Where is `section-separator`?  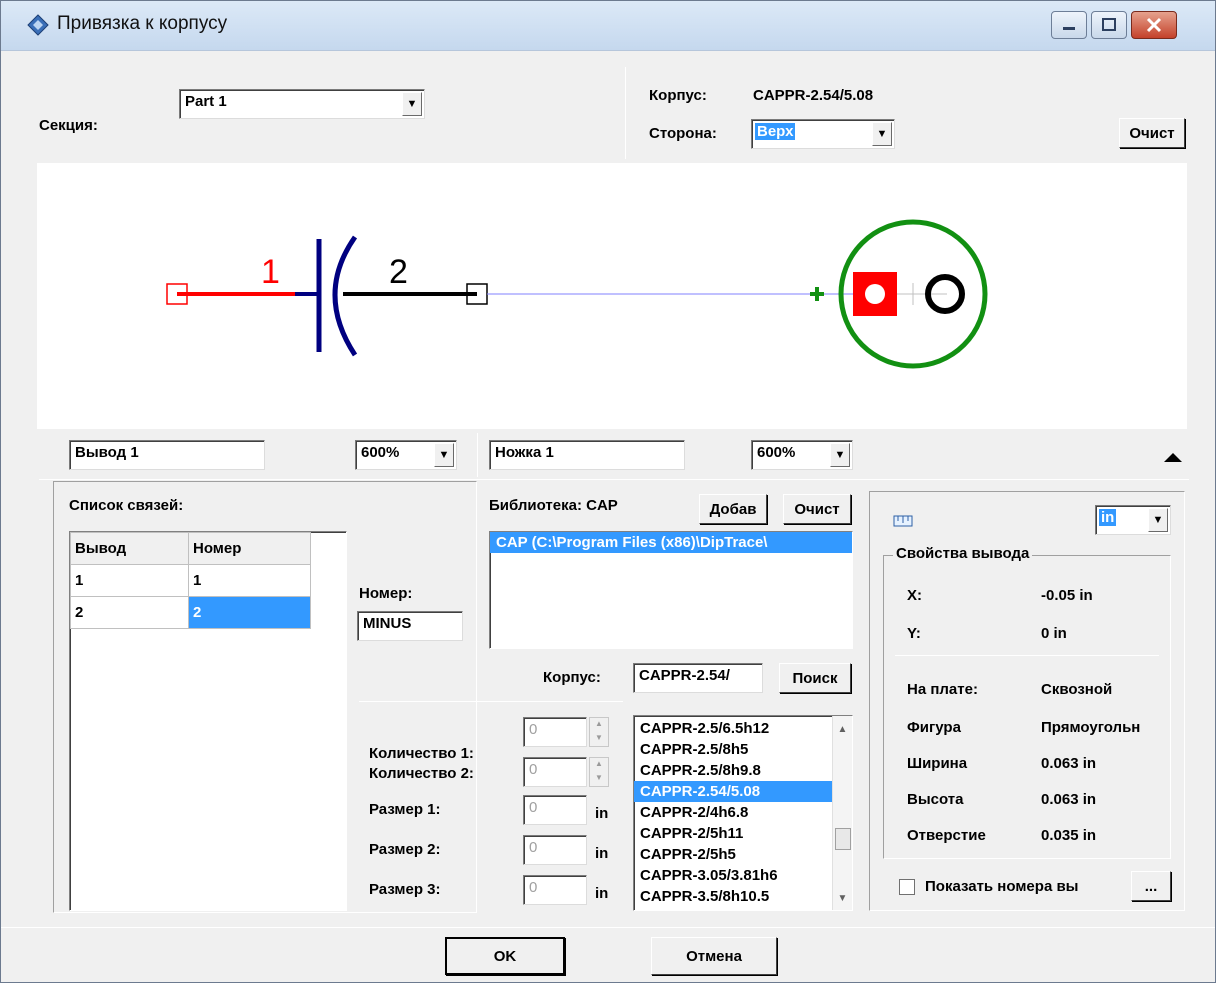 section-separator is located at coordinates (614, 479).